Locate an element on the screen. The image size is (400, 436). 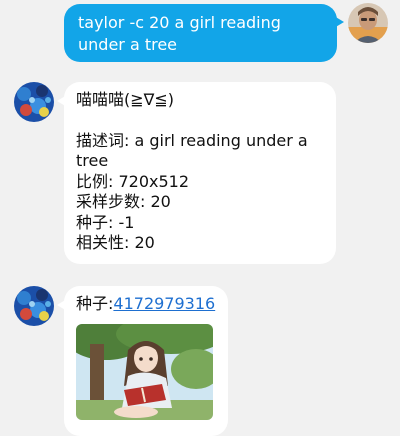
steps-line: 采样步数: 20 is located at coordinates (123, 201).